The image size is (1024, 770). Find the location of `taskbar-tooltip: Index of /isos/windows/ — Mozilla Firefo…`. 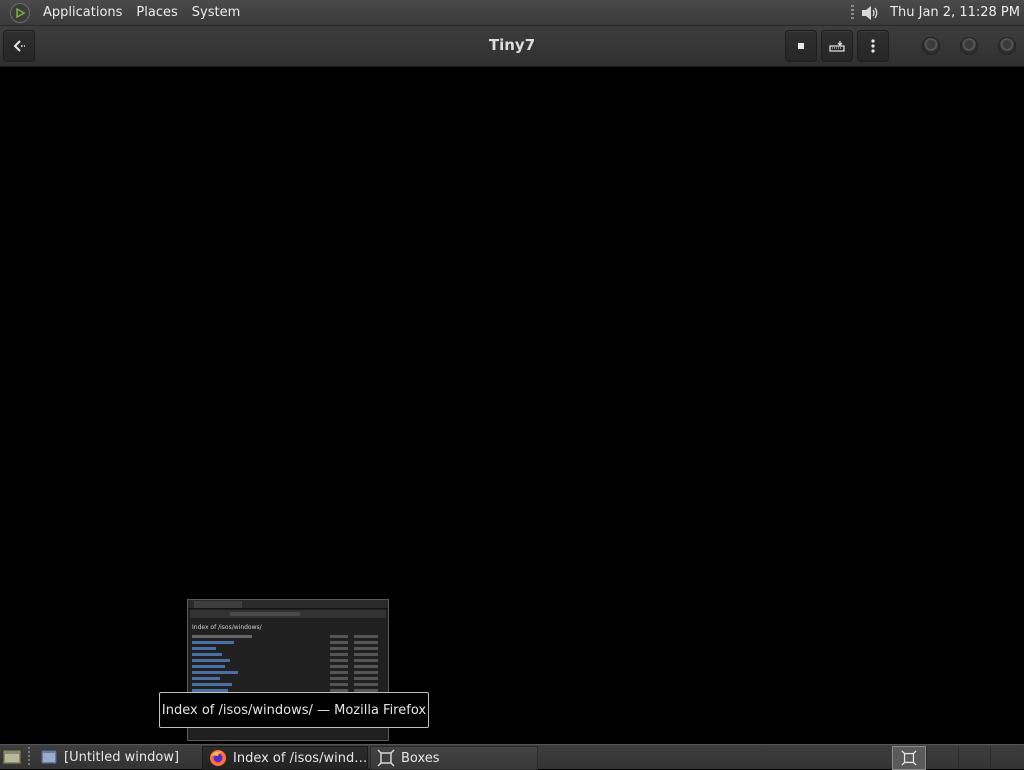

taskbar-tooltip: Index of /isos/windows/ — Mozilla Firefo… is located at coordinates (294, 710).